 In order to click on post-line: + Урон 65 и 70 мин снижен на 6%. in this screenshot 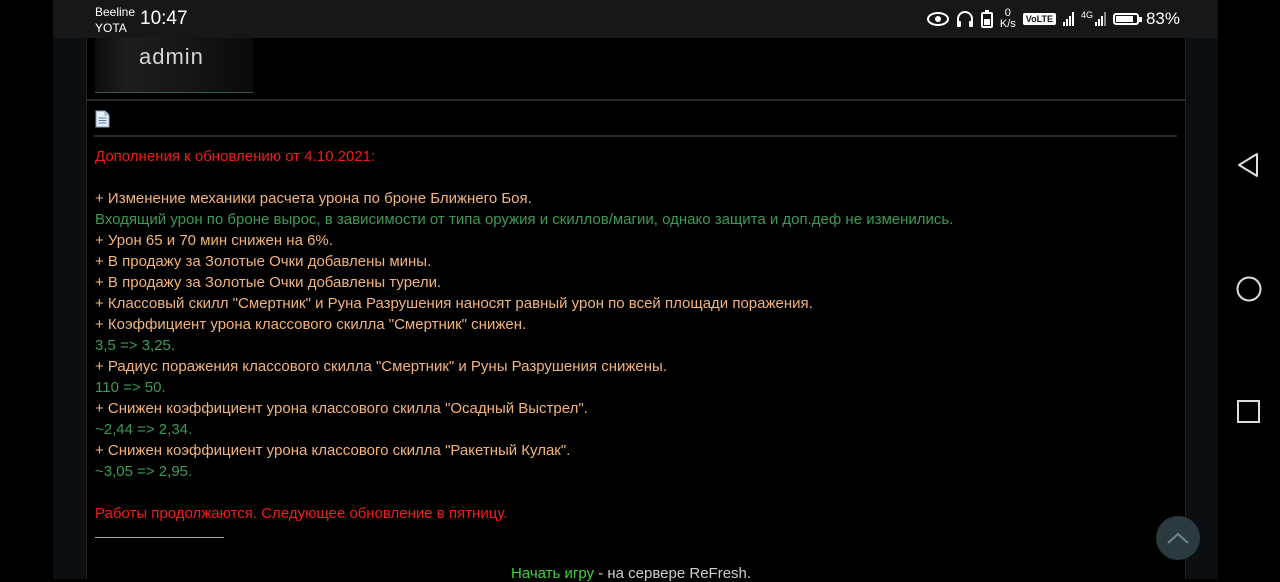, I will do `click(214, 240)`.